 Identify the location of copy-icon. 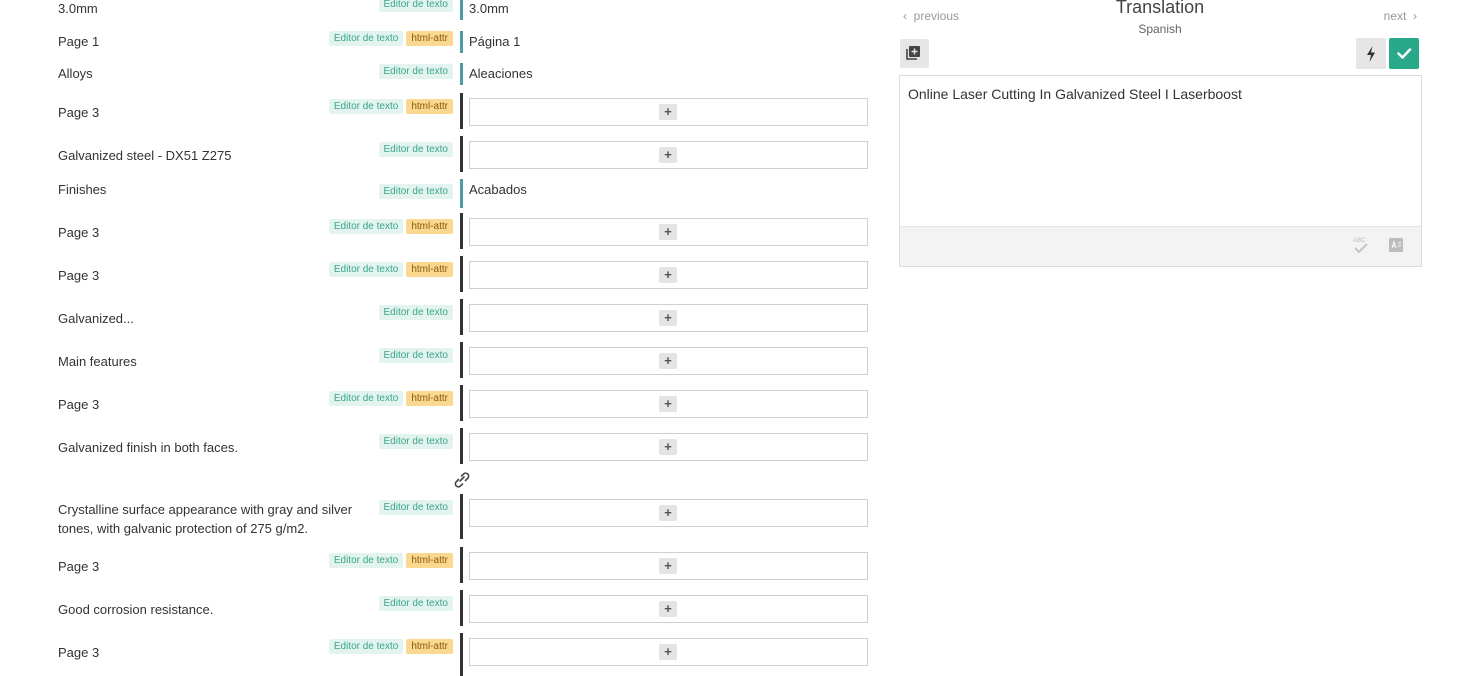
(913, 53).